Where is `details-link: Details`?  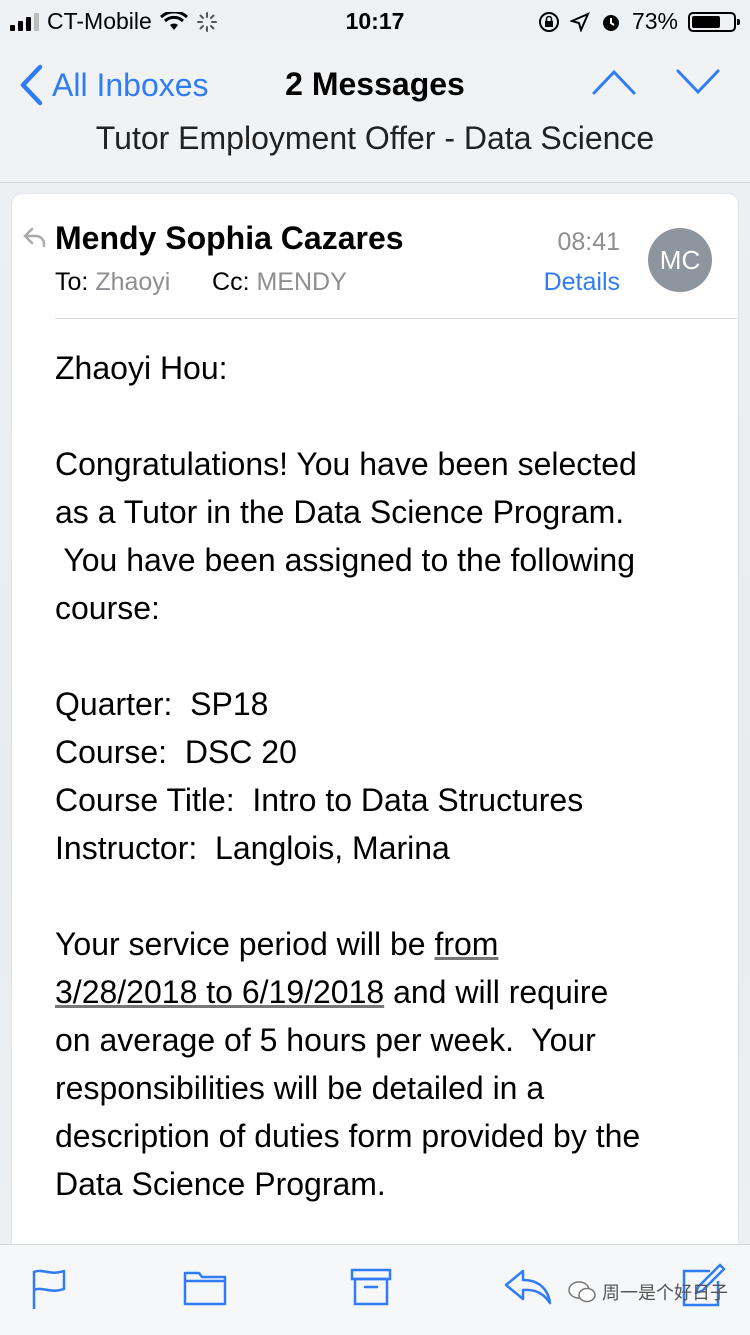 details-link: Details is located at coordinates (582, 282).